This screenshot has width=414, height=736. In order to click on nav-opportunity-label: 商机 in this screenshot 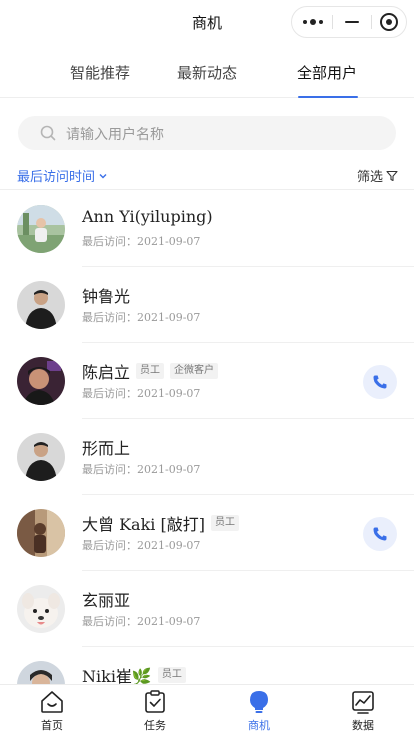, I will do `click(259, 725)`.